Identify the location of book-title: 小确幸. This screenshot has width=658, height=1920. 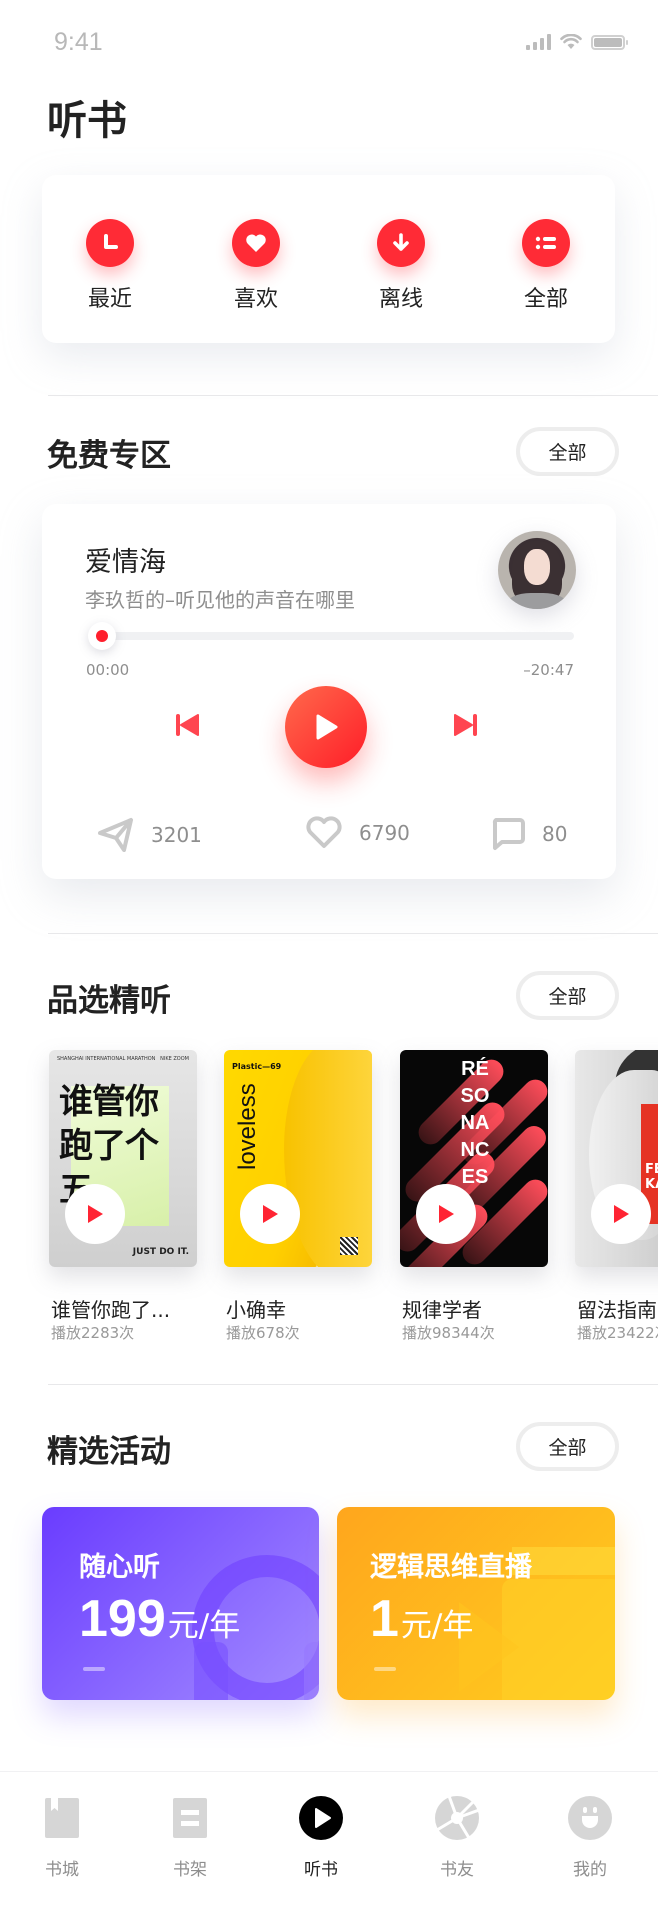
(256, 1308).